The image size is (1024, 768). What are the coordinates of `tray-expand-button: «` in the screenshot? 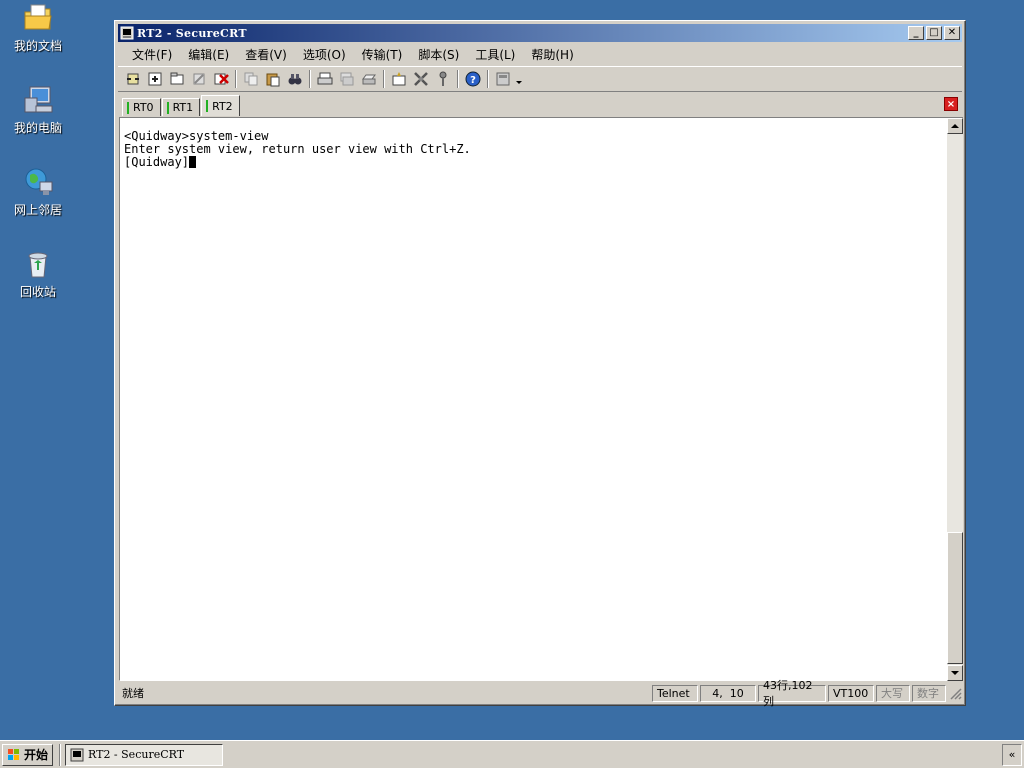 It's located at (1012, 754).